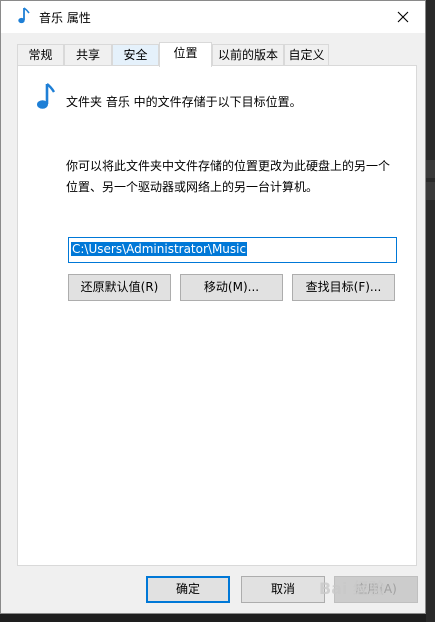 The image size is (435, 622). What do you see at coordinates (188, 589) in the screenshot?
I see `ok-button: 确定` at bounding box center [188, 589].